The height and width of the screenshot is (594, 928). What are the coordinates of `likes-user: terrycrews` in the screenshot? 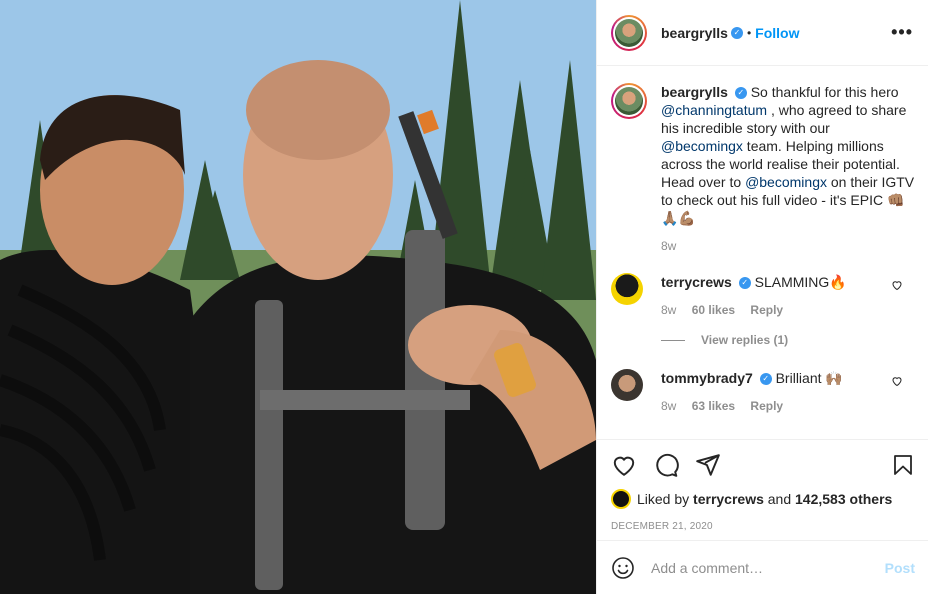 It's located at (728, 499).